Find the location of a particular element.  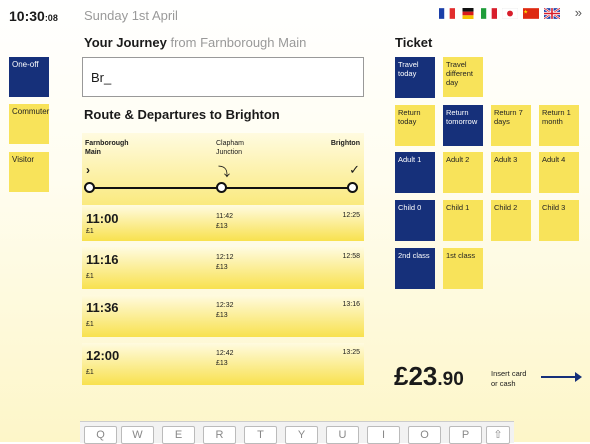

tile-label: Child 3 is located at coordinates (554, 207).